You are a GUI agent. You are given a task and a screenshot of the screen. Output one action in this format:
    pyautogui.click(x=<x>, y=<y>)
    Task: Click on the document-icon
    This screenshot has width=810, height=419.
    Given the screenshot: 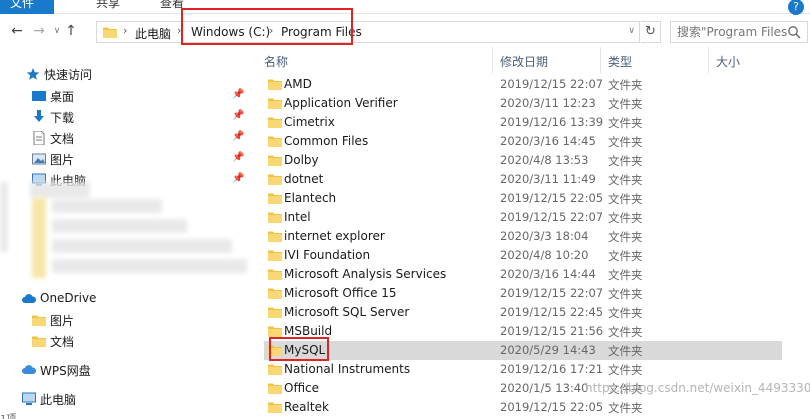 What is the action you would take?
    pyautogui.click(x=39, y=138)
    